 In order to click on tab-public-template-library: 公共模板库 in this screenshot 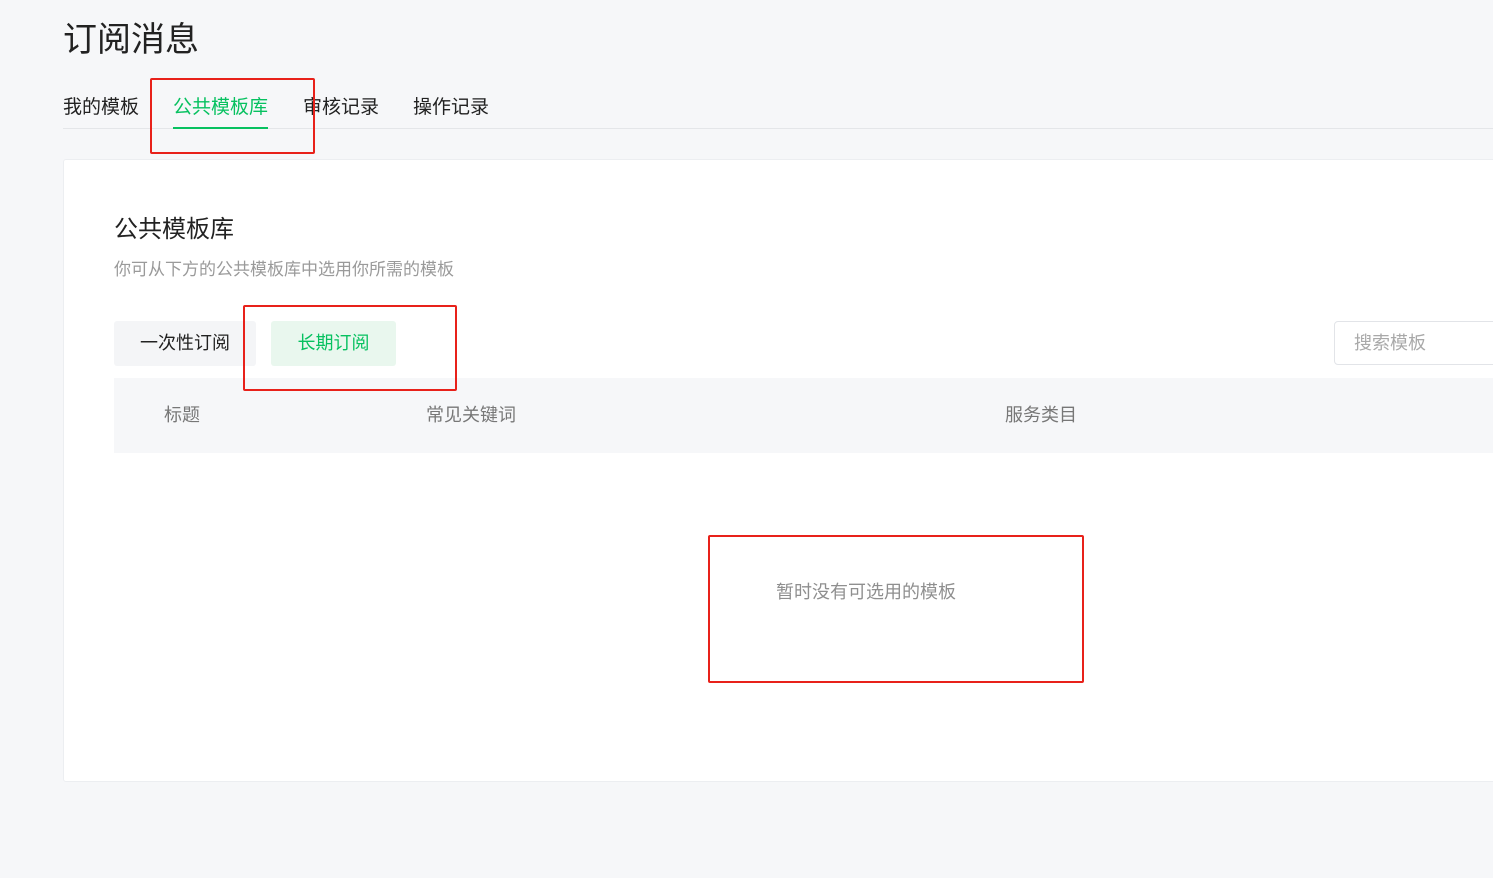, I will do `click(221, 108)`.